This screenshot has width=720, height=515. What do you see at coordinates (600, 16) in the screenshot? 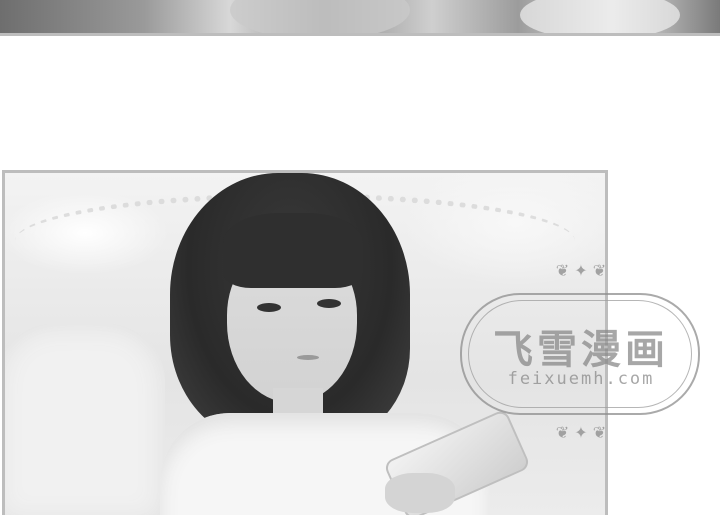
I see `top-panel-photo-highlight` at bounding box center [600, 16].